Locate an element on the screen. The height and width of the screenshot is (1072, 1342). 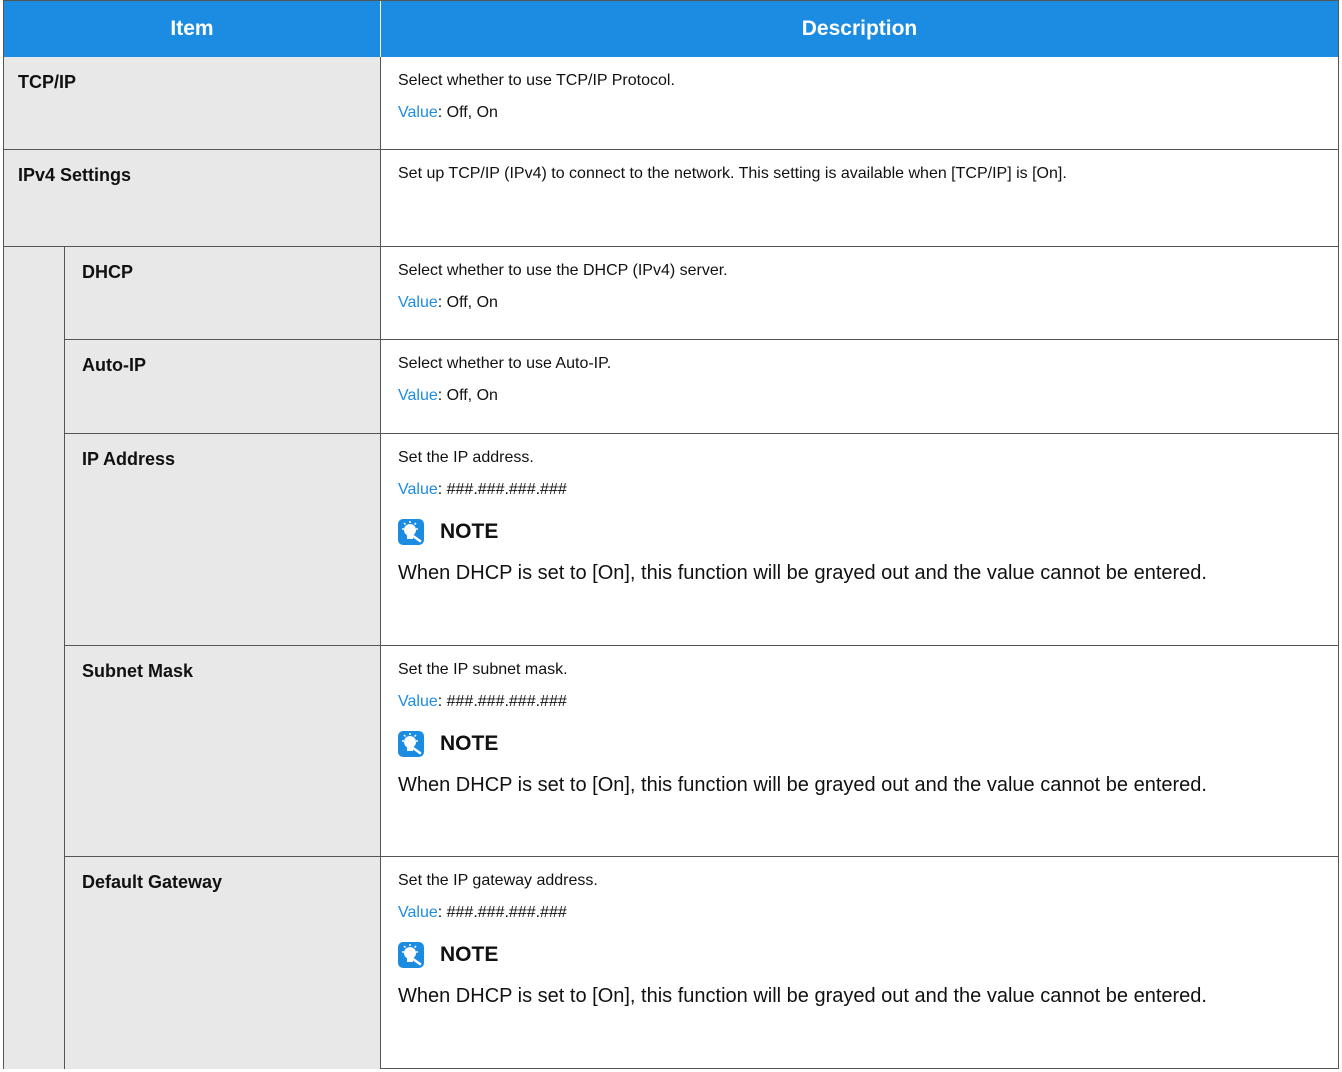
item-label: Default Gateway is located at coordinates (152, 882).